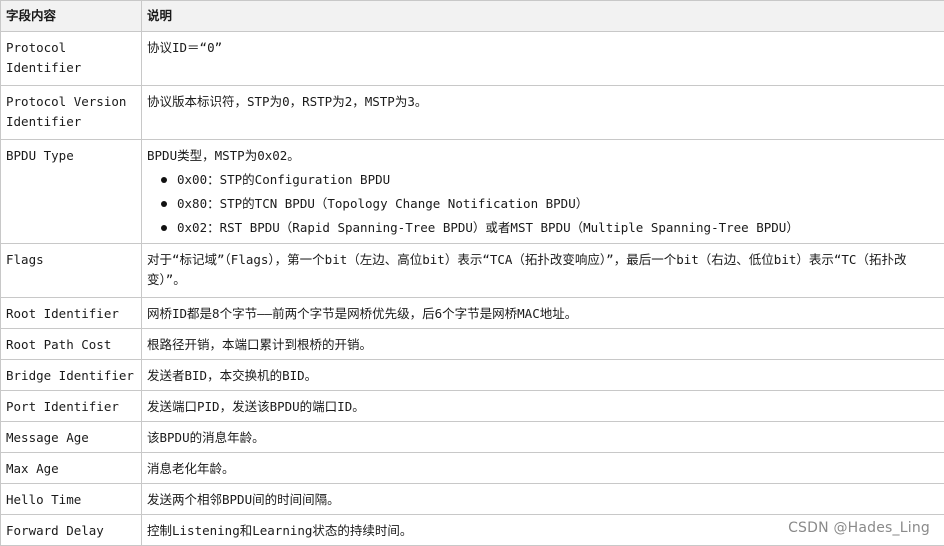 Image resolution: width=944 pixels, height=546 pixels. I want to click on table-row: Message Age 该BPDU的消息年龄。, so click(472, 437).